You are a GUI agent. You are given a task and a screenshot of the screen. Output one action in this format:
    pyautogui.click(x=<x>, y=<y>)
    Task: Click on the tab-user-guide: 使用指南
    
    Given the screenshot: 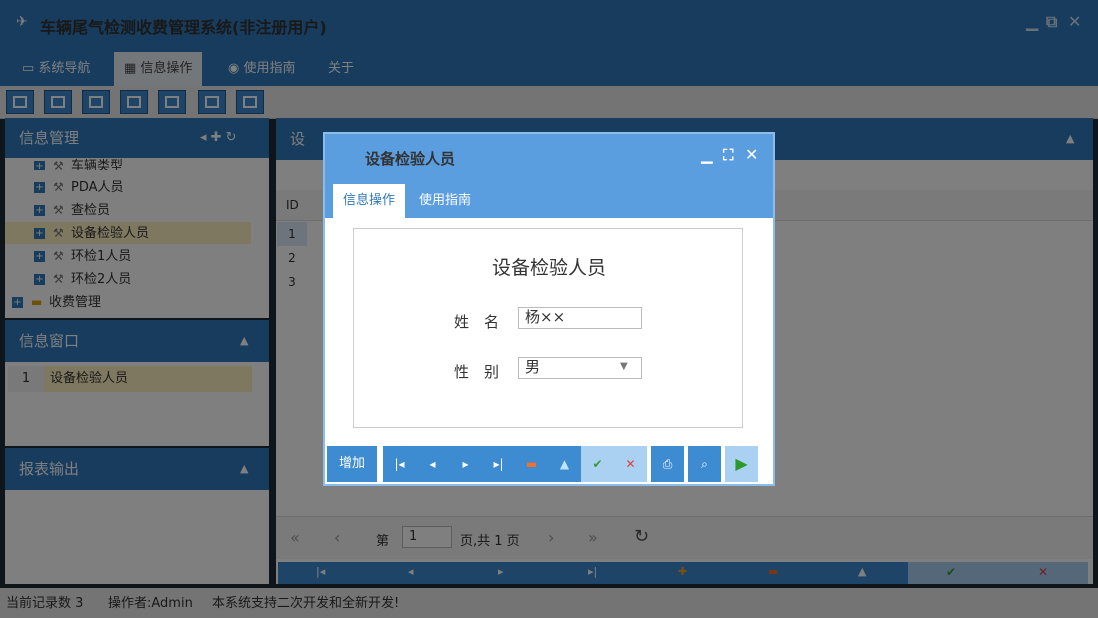 What is the action you would take?
    pyautogui.click(x=445, y=201)
    